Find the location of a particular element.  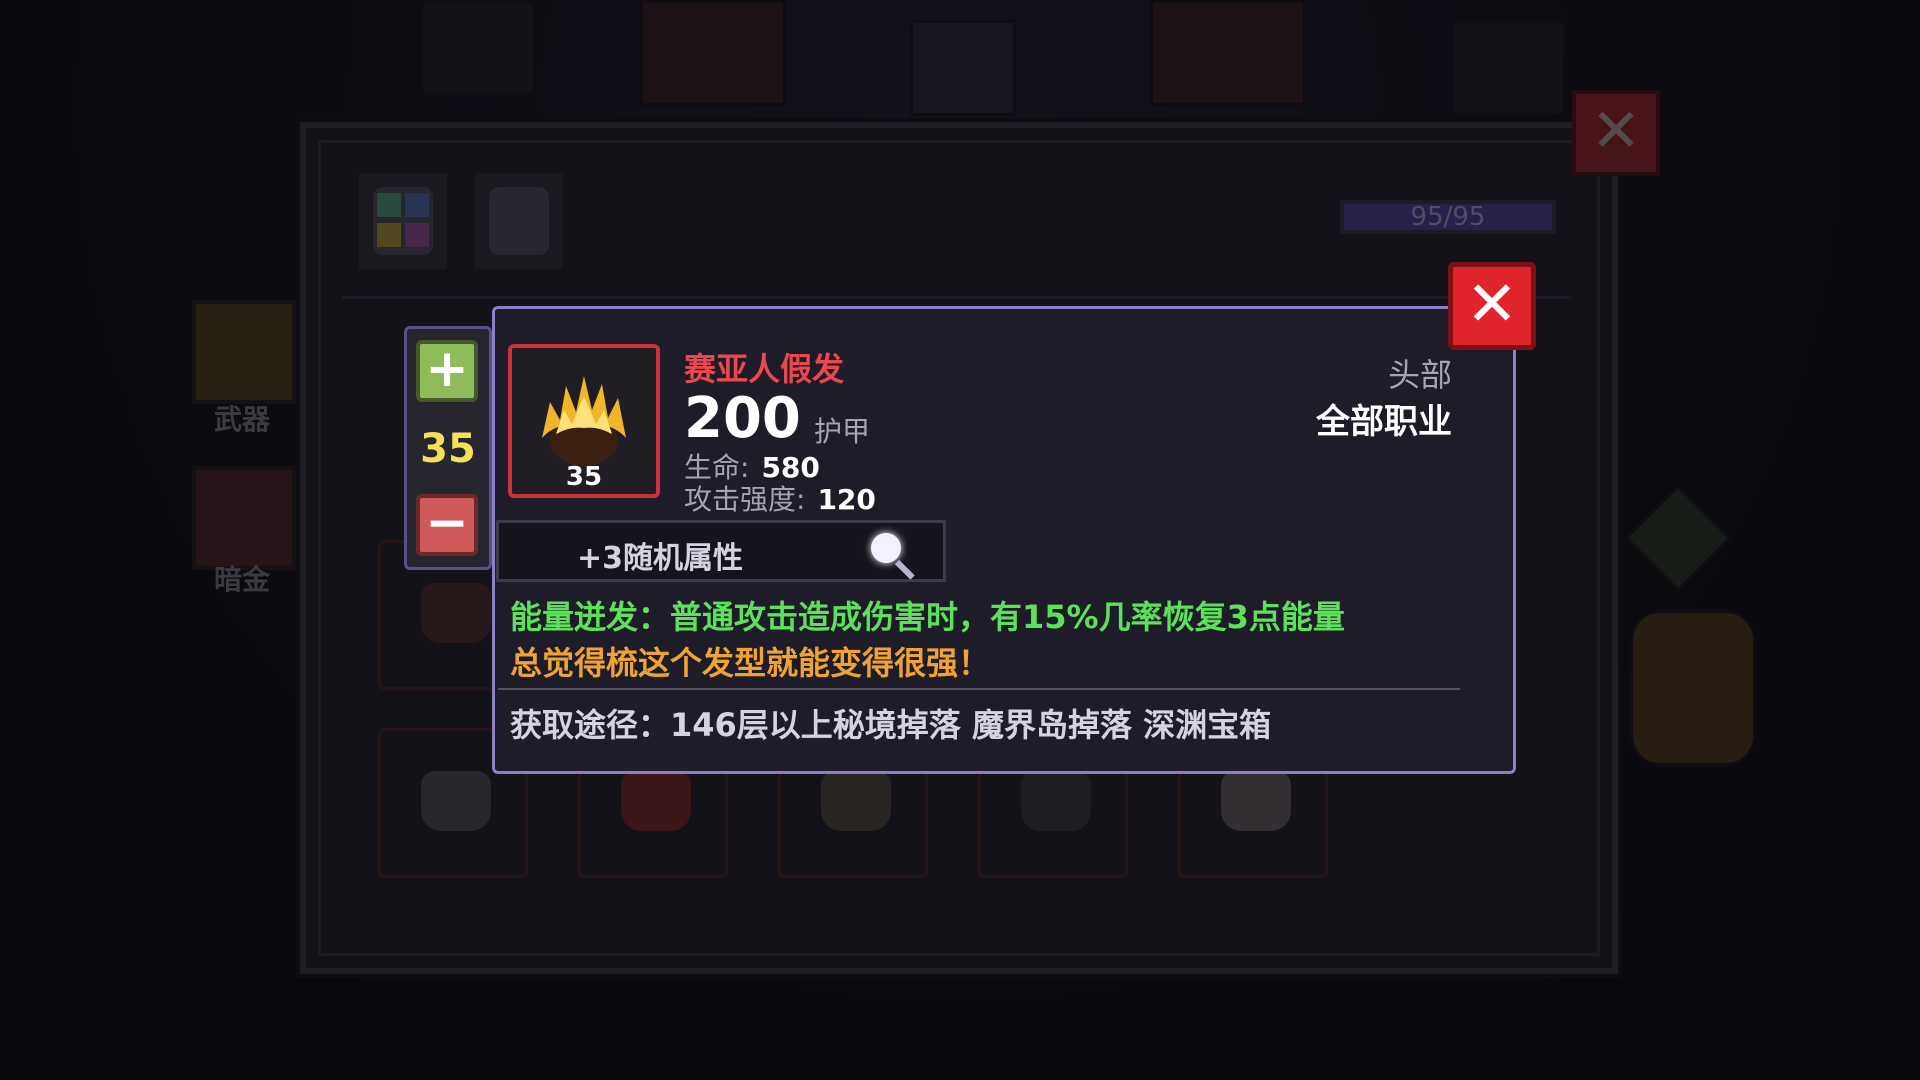

item-flavor-text: 总觉得梳这个发型就能变得很强！ is located at coordinates (750, 663).